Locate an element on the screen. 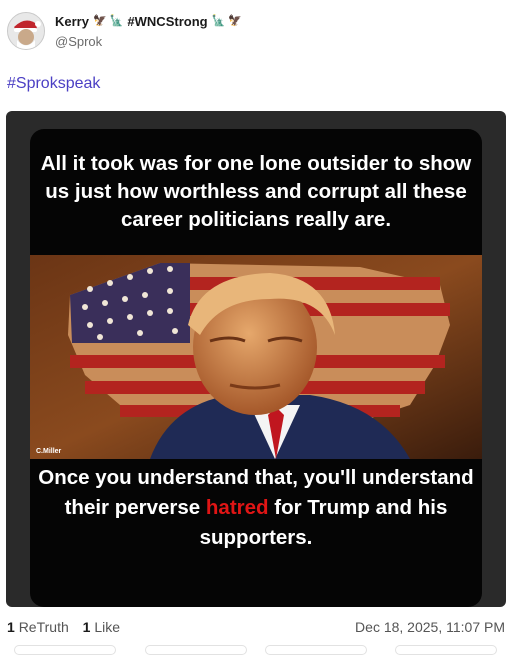 The width and height of the screenshot is (515, 655). like-count-link: 1 Like is located at coordinates (101, 627).